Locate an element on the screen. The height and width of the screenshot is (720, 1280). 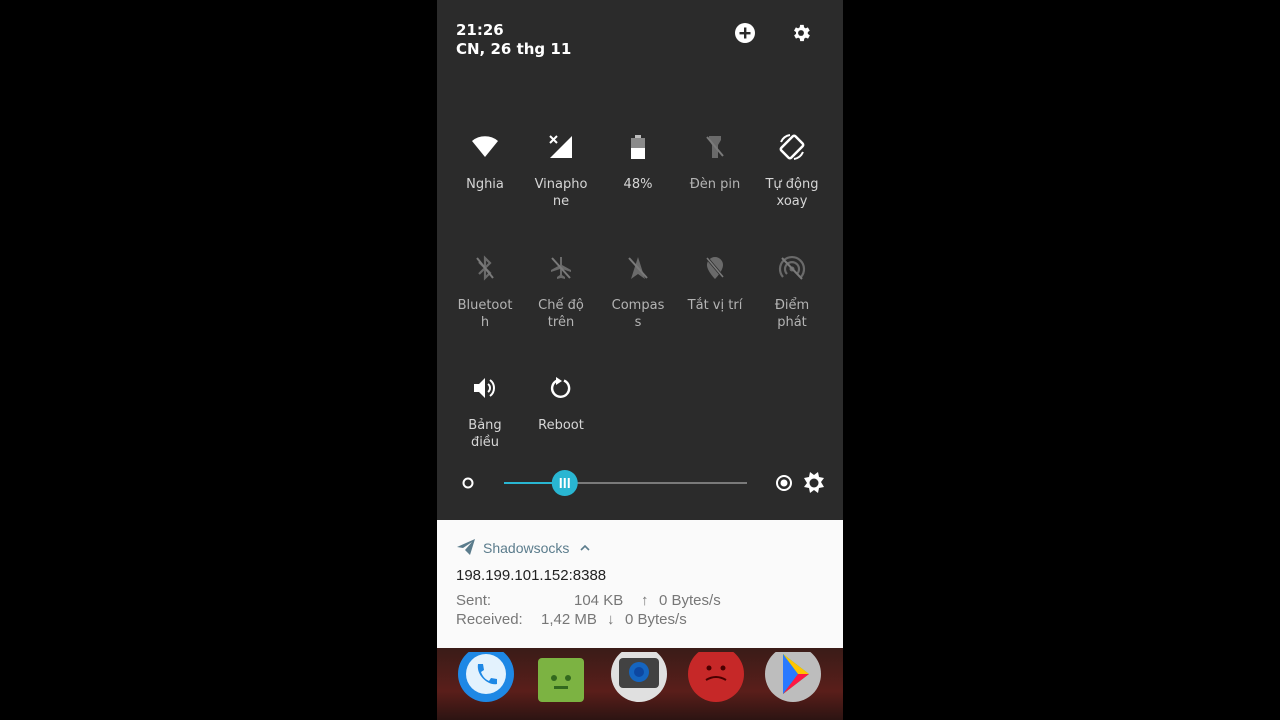
brightness-bar is located at coordinates (642, 483).